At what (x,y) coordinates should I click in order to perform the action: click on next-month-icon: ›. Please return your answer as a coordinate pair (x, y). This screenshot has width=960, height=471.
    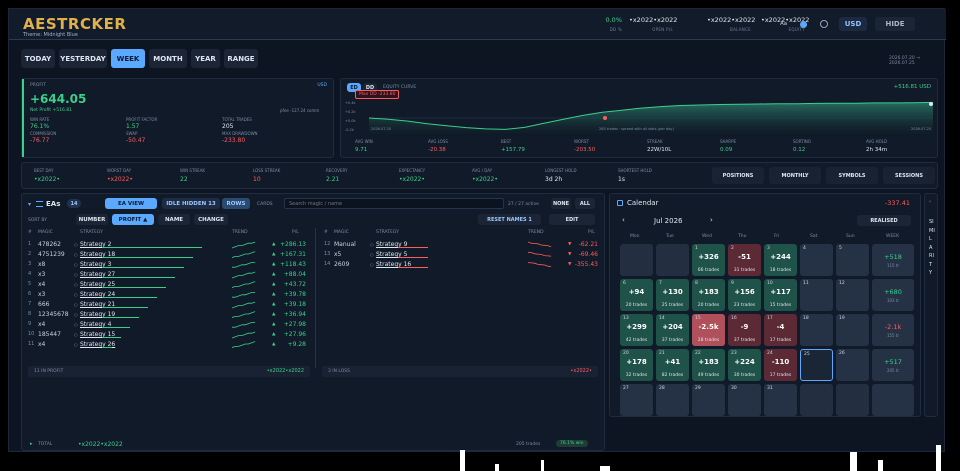
    Looking at the image, I should click on (711, 220).